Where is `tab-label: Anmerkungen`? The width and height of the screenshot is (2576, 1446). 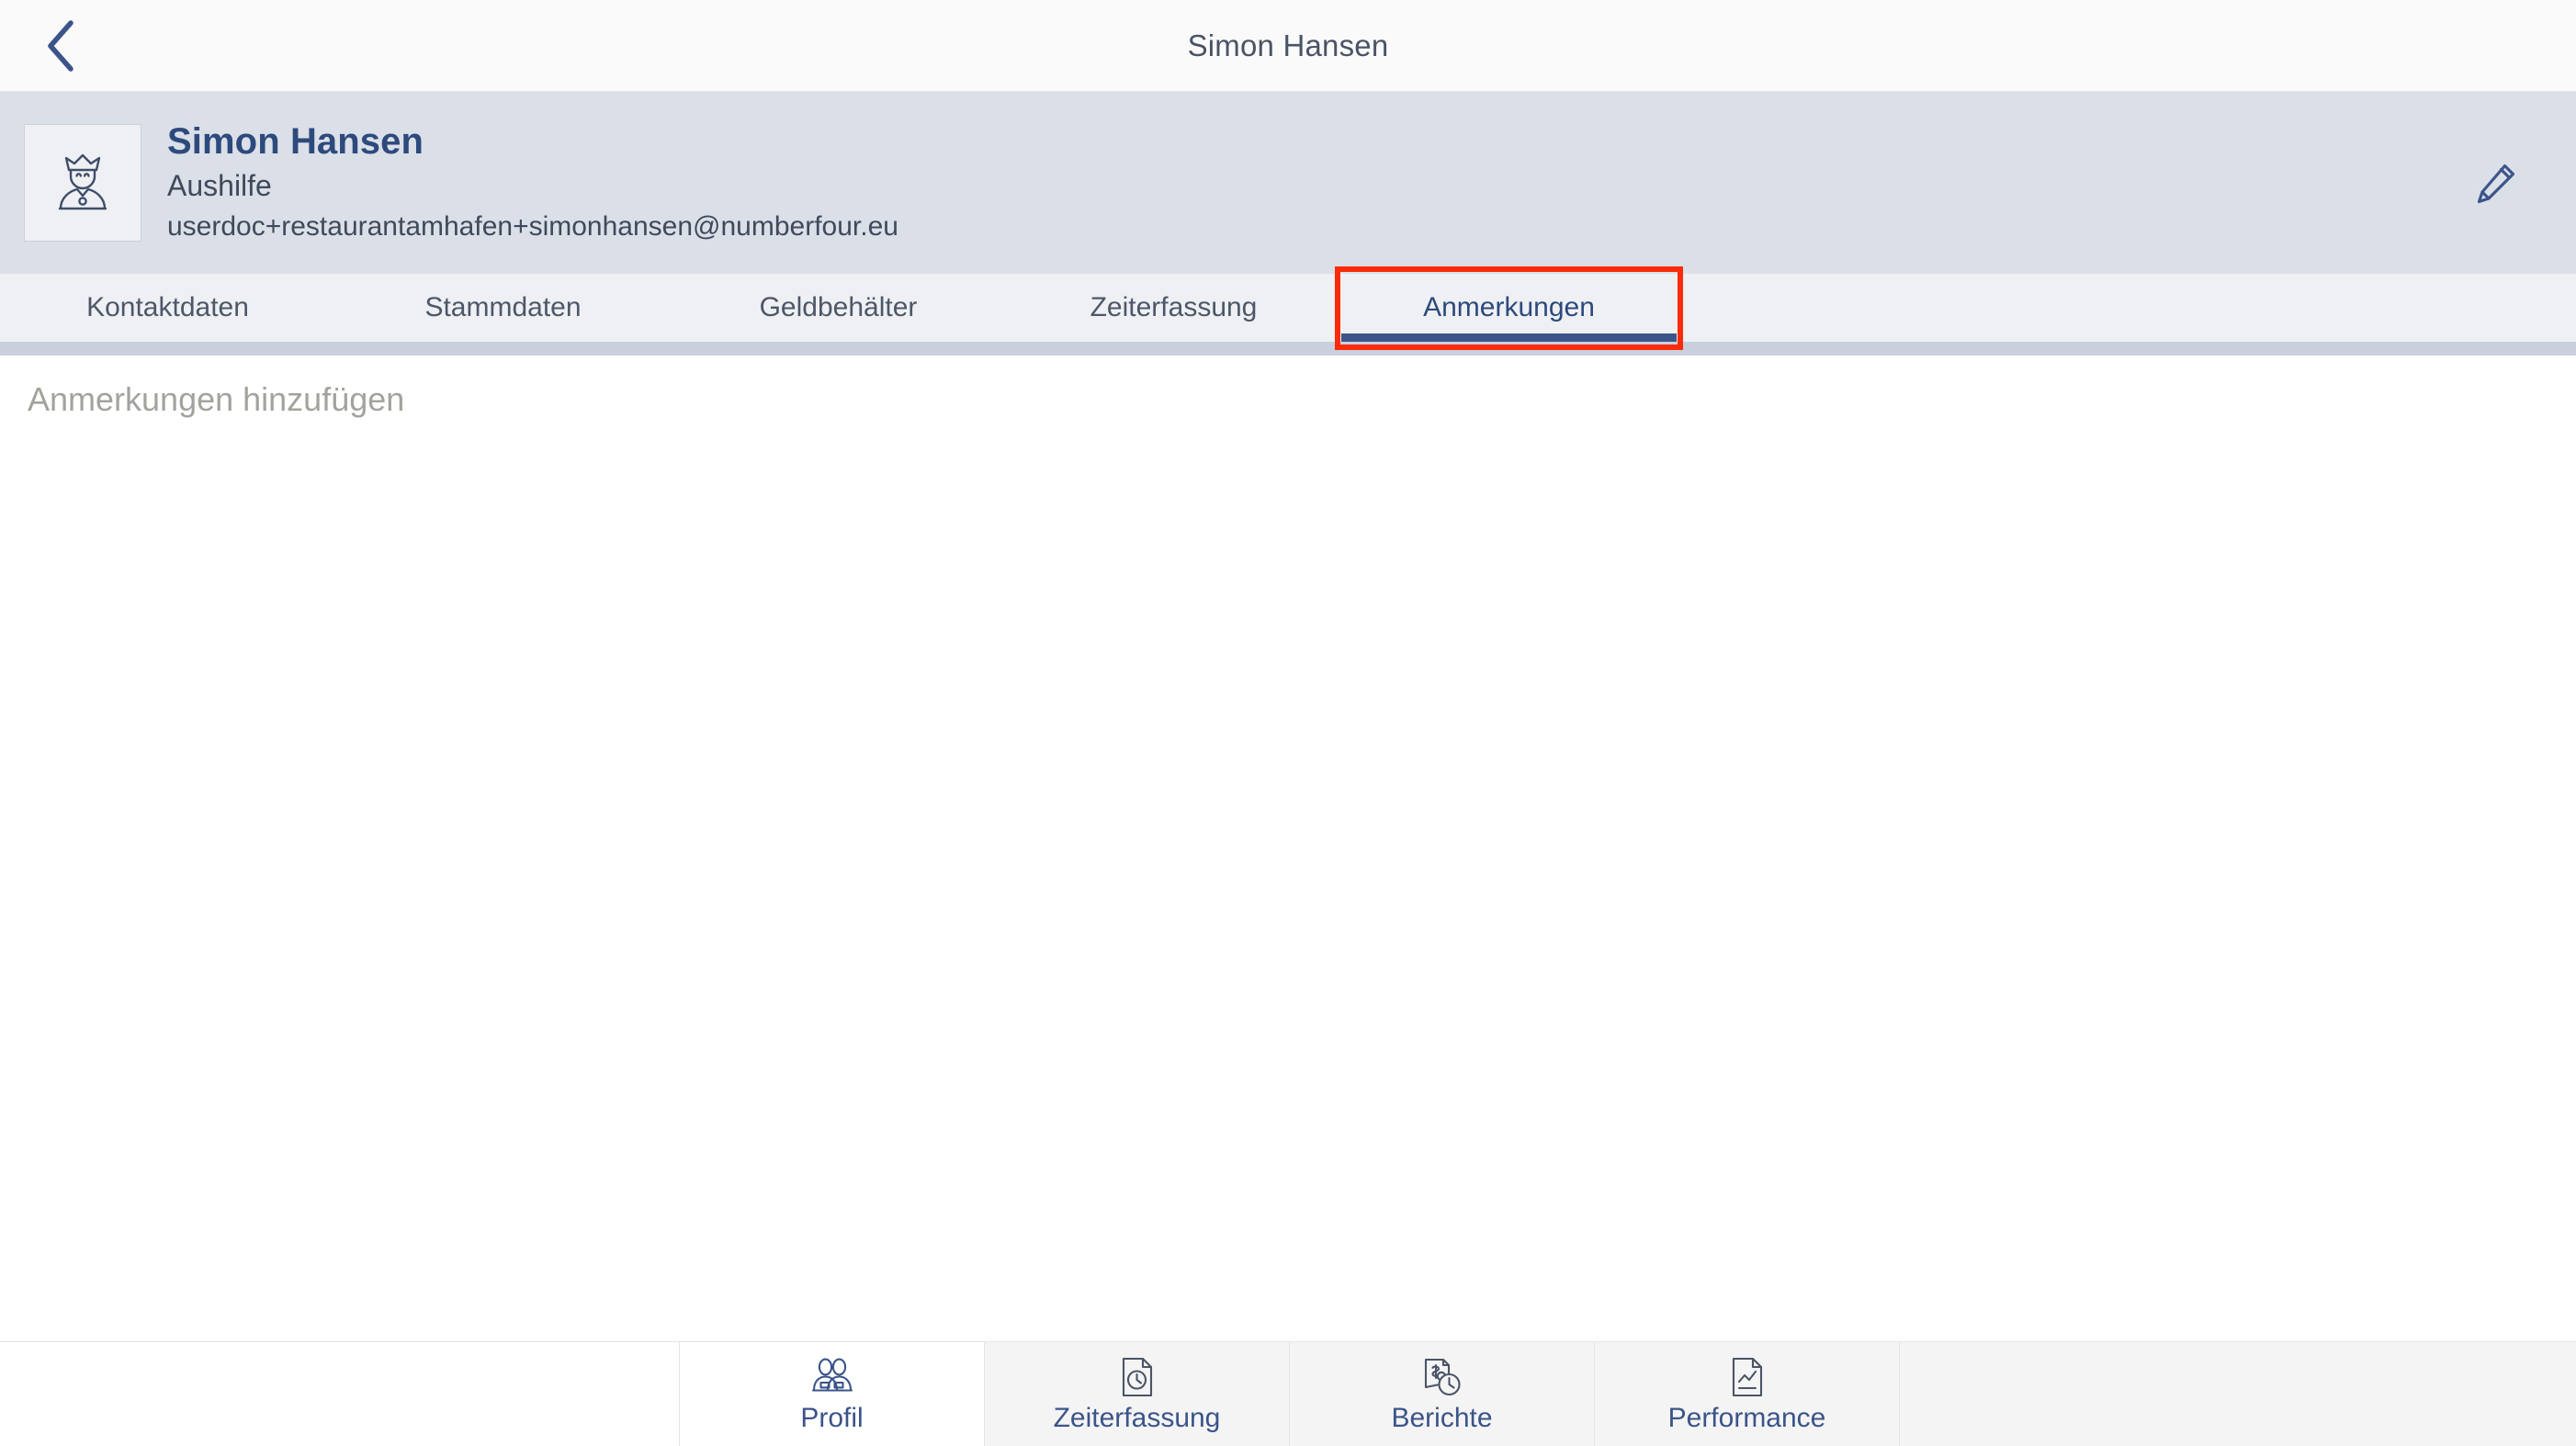 tab-label: Anmerkungen is located at coordinates (1509, 307).